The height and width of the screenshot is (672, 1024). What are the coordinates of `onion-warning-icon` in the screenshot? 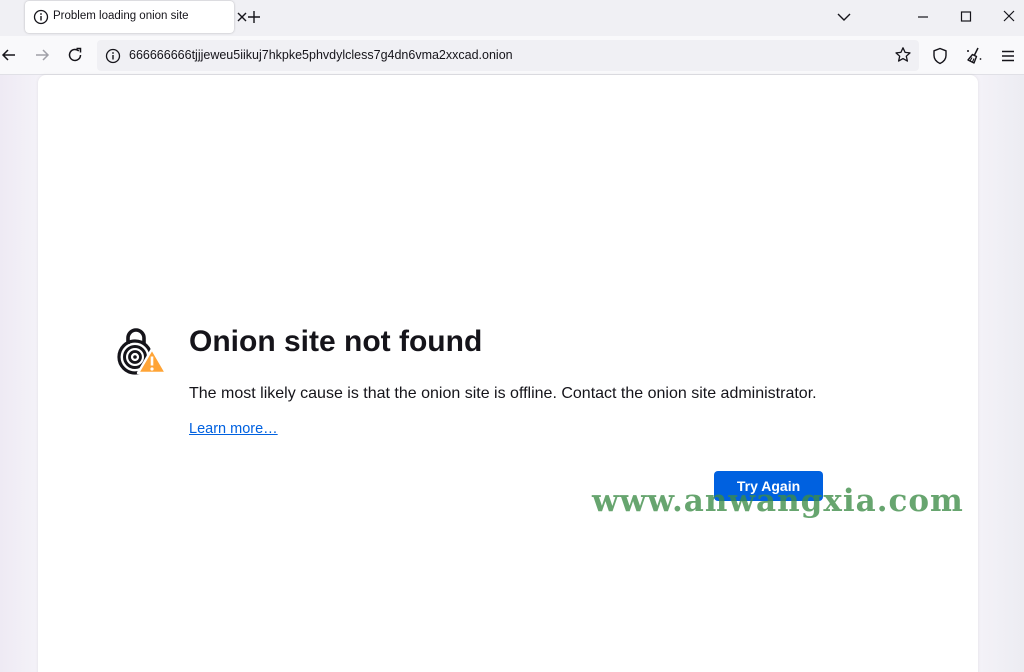 It's located at (142, 351).